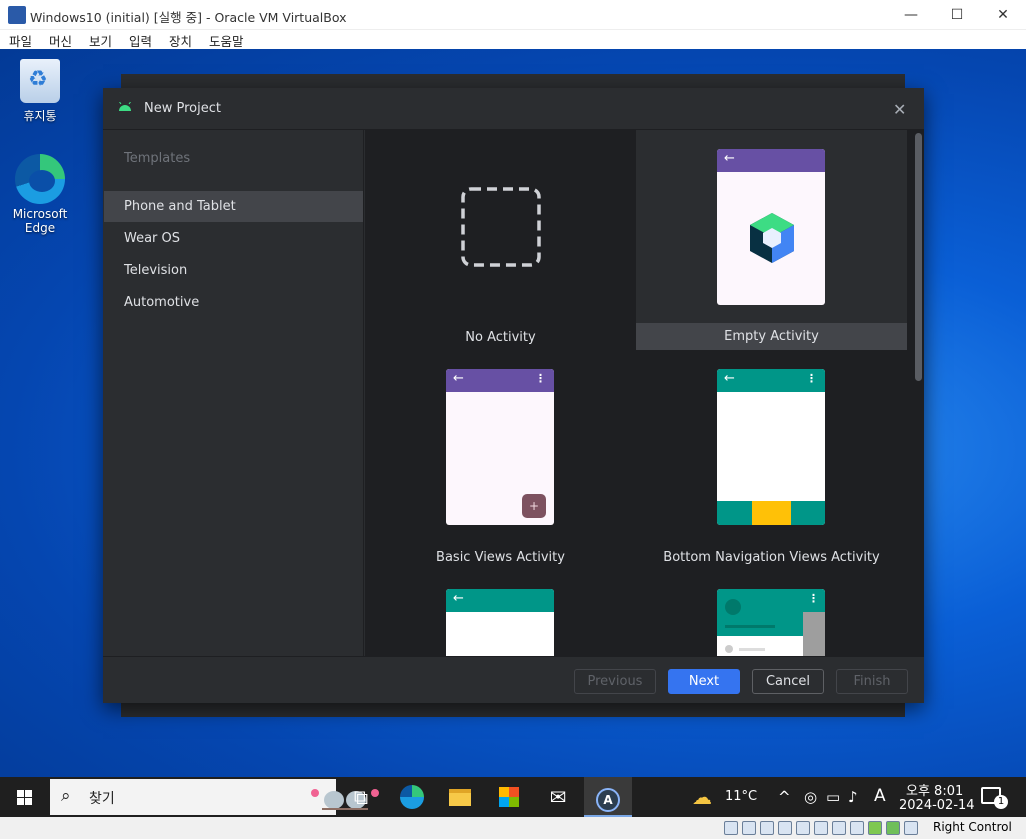 This screenshot has height=839, width=1026. I want to click on taskbar-mail: ✉, so click(558, 797).